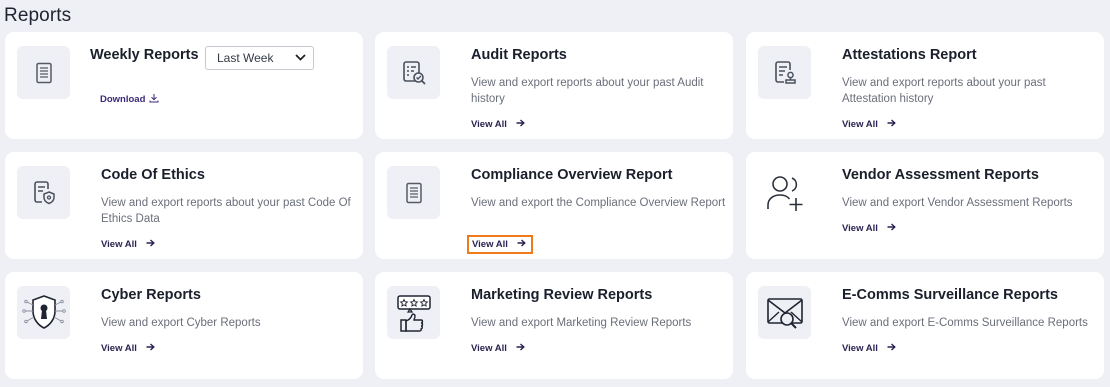 This screenshot has width=1110, height=387. I want to click on download-icon, so click(154, 99).